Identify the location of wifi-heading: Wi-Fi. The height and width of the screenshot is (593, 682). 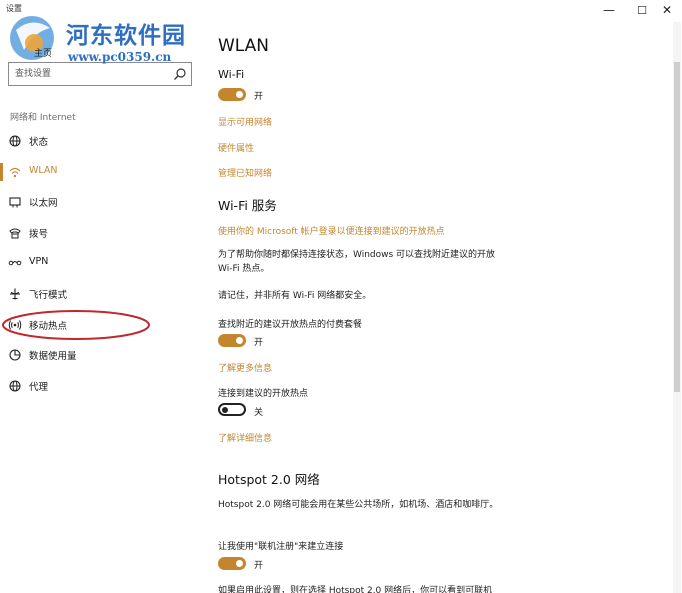
(231, 74).